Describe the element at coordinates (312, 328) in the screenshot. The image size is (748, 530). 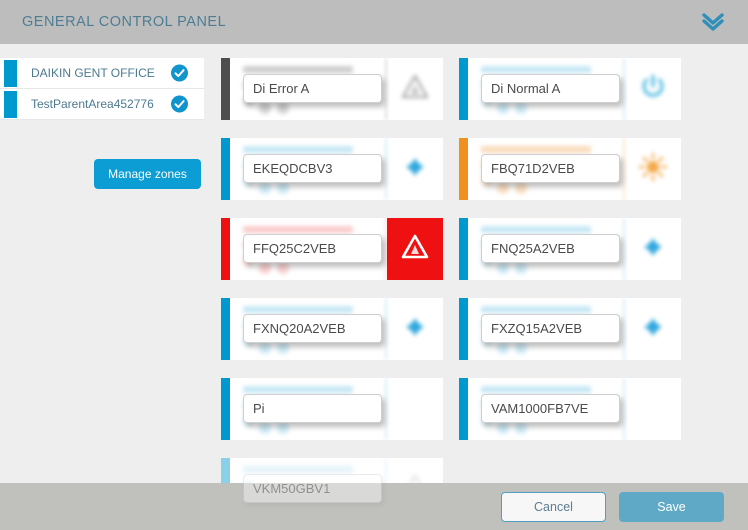
I see `unit-name-input: FXNQ20A2VEB` at that location.